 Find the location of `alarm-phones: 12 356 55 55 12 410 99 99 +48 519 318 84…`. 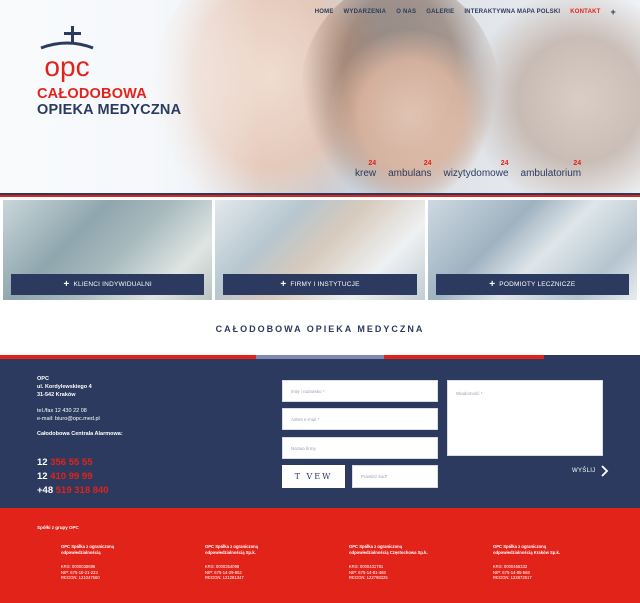

alarm-phones: 12 356 55 55 12 410 99 99 +48 519 318 84… is located at coordinates (73, 477).